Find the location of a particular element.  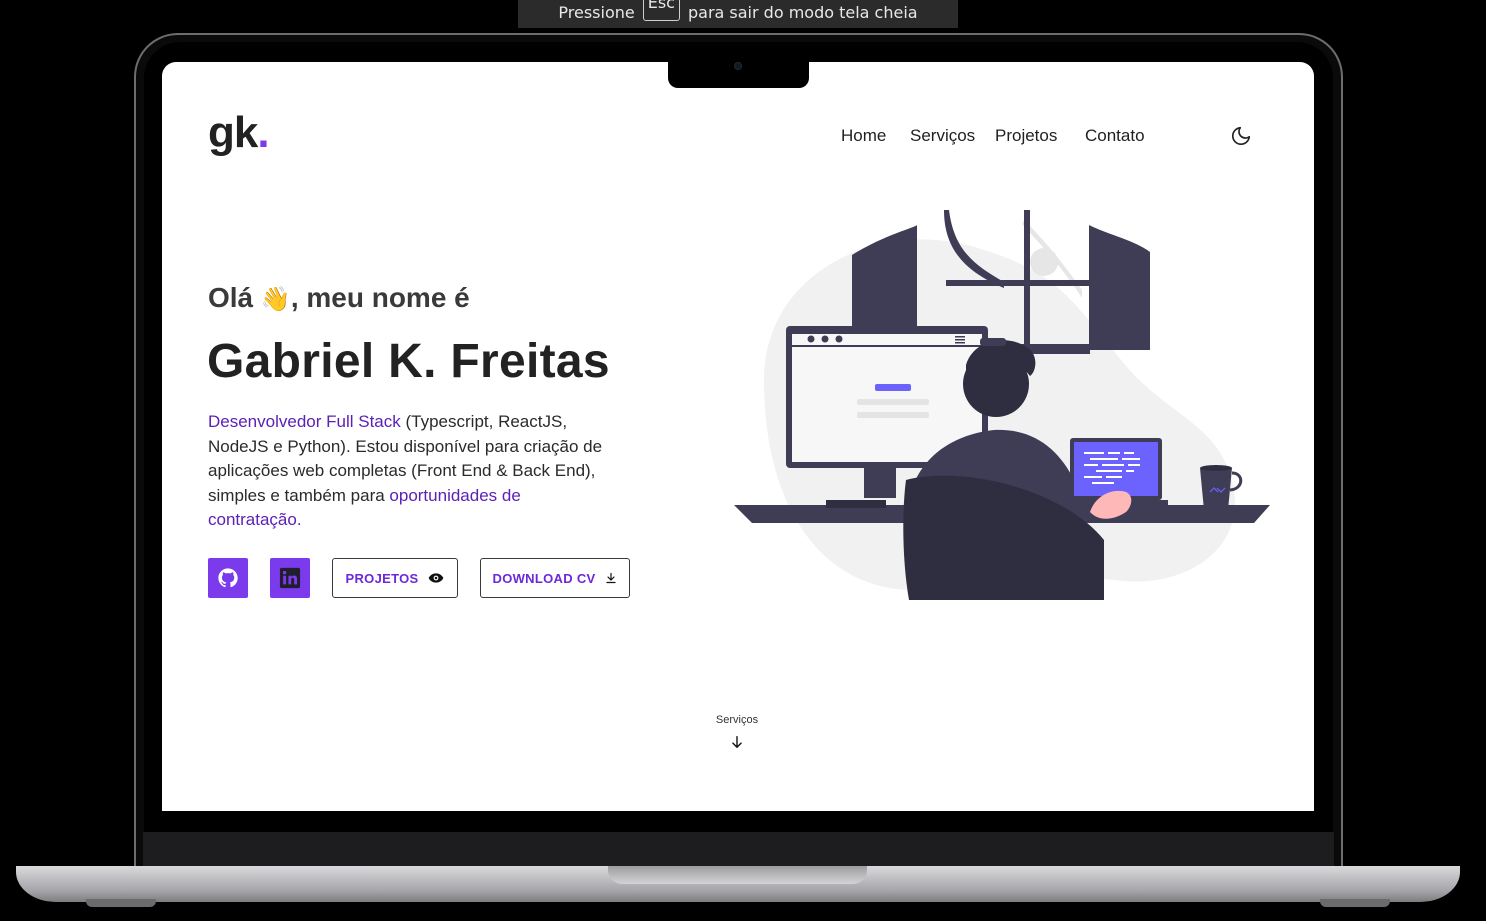

wave-emoji: 👋 is located at coordinates (275, 299).